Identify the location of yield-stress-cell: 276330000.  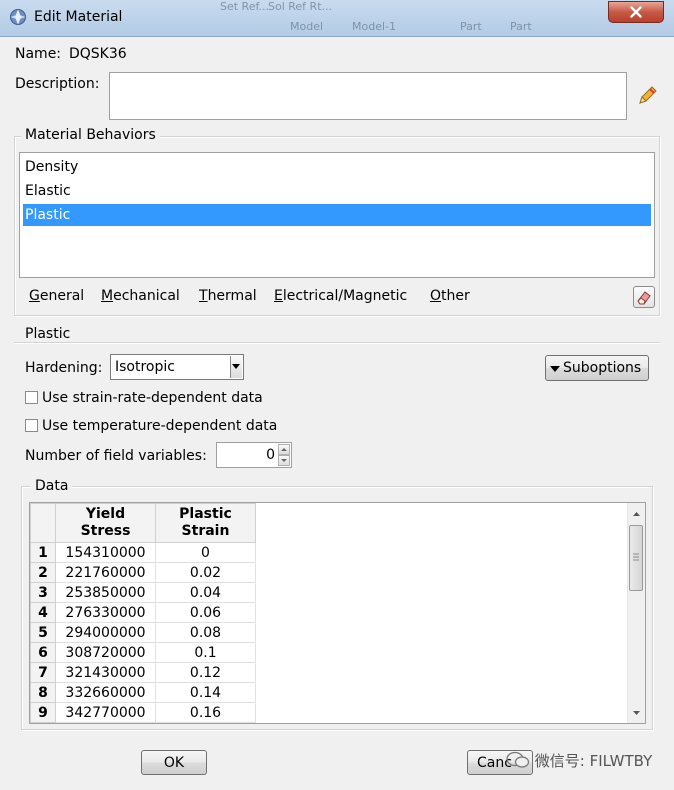
(105, 612).